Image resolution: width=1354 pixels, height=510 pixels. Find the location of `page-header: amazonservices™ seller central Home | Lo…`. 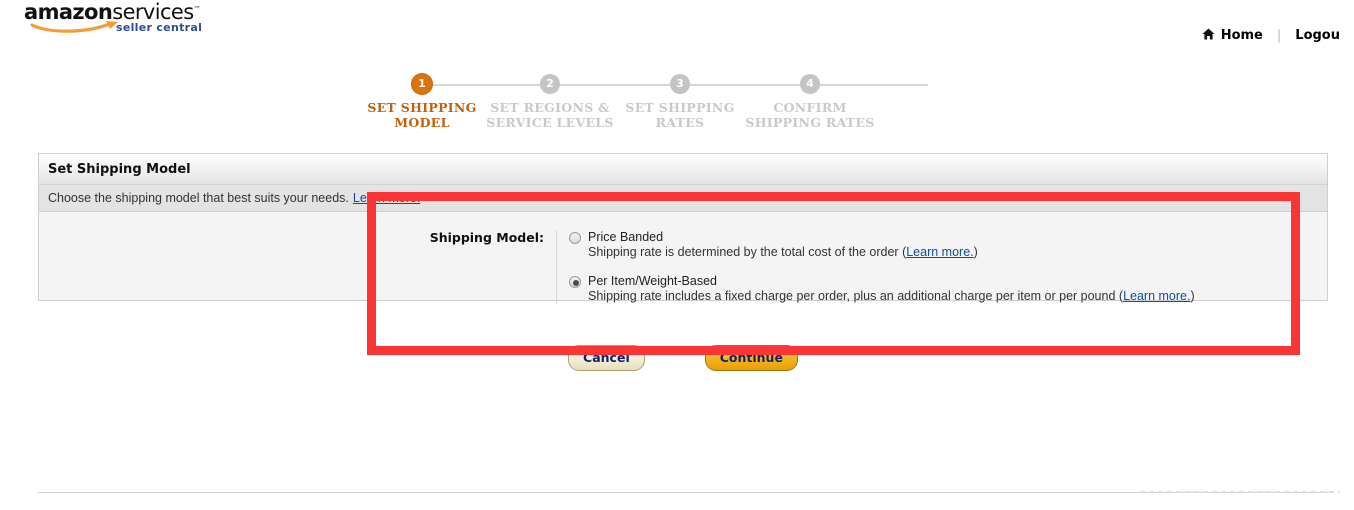

page-header: amazonservices™ seller central Home | Lo… is located at coordinates (677, 28).